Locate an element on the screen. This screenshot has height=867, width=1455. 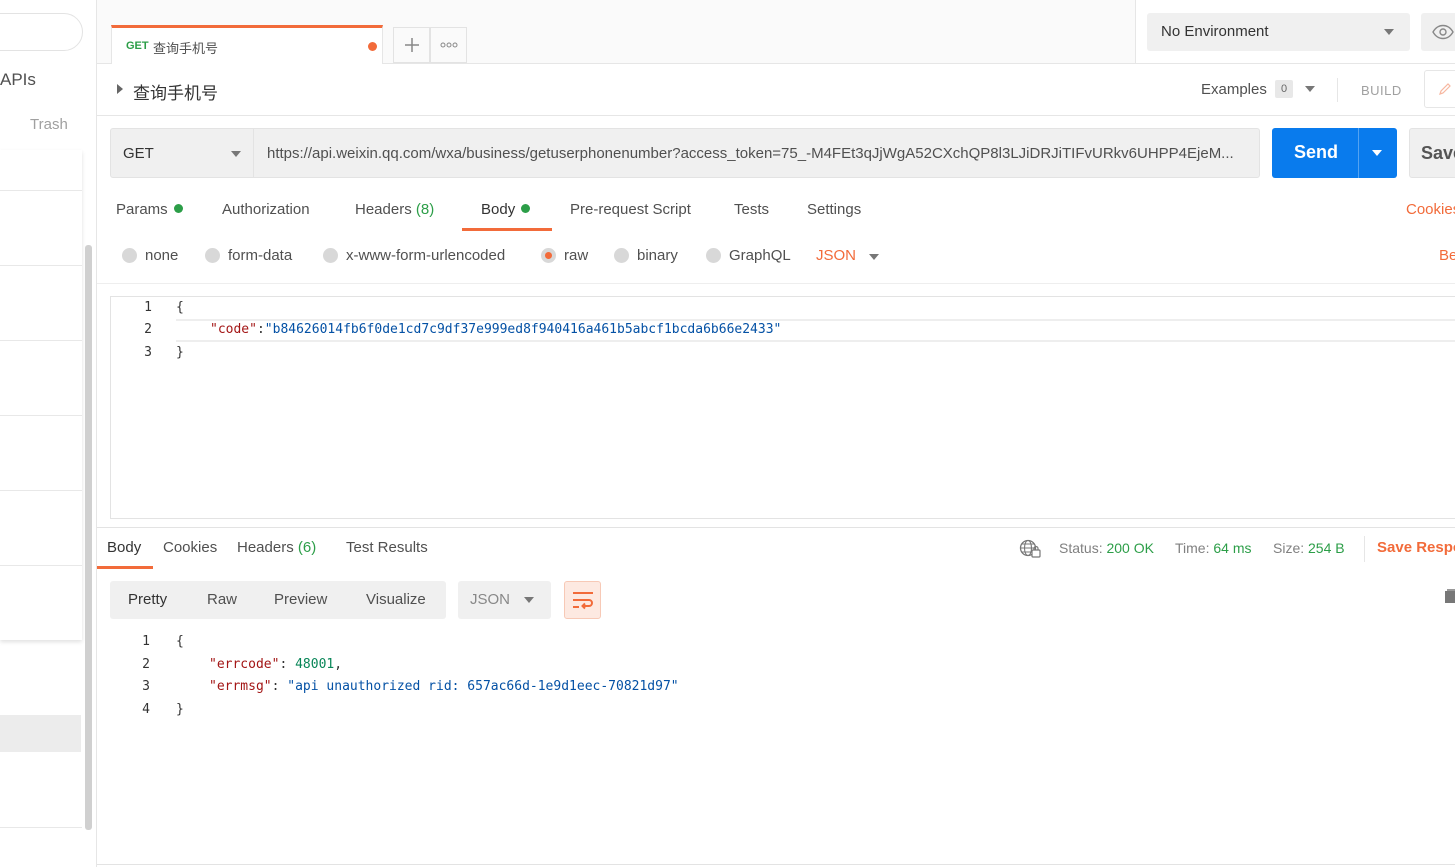
tab-authorization: Authorization is located at coordinates (266, 209).